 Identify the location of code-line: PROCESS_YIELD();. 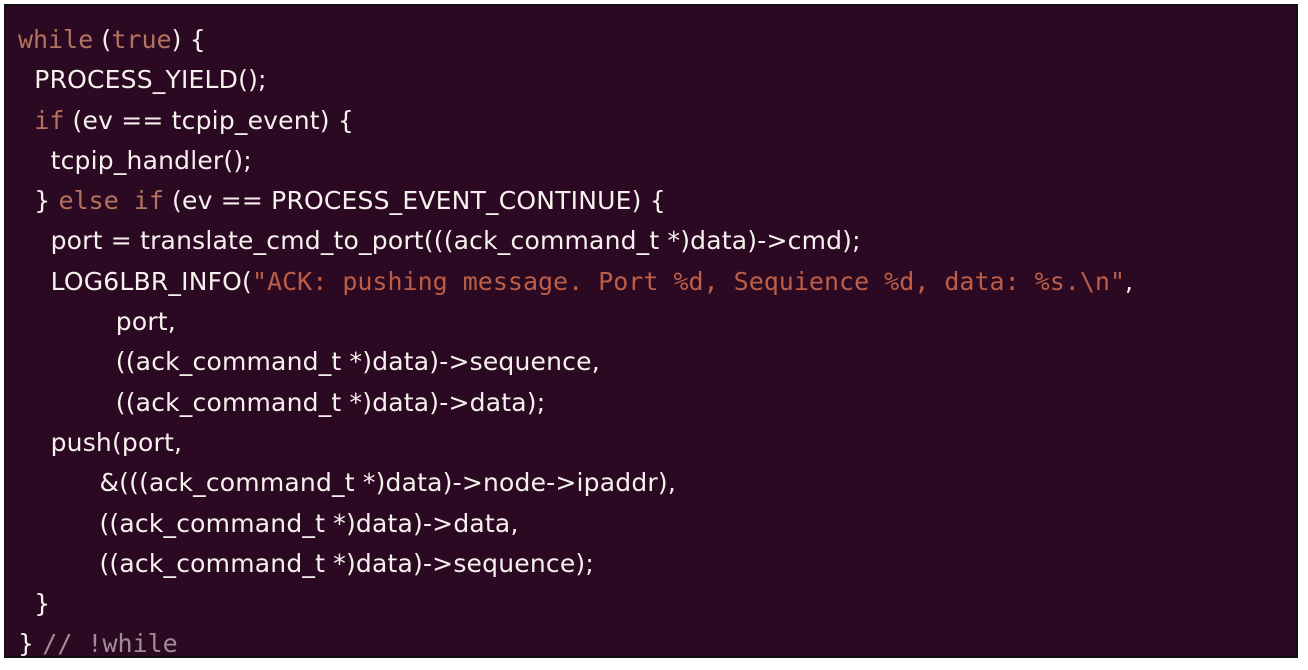
(575, 80).